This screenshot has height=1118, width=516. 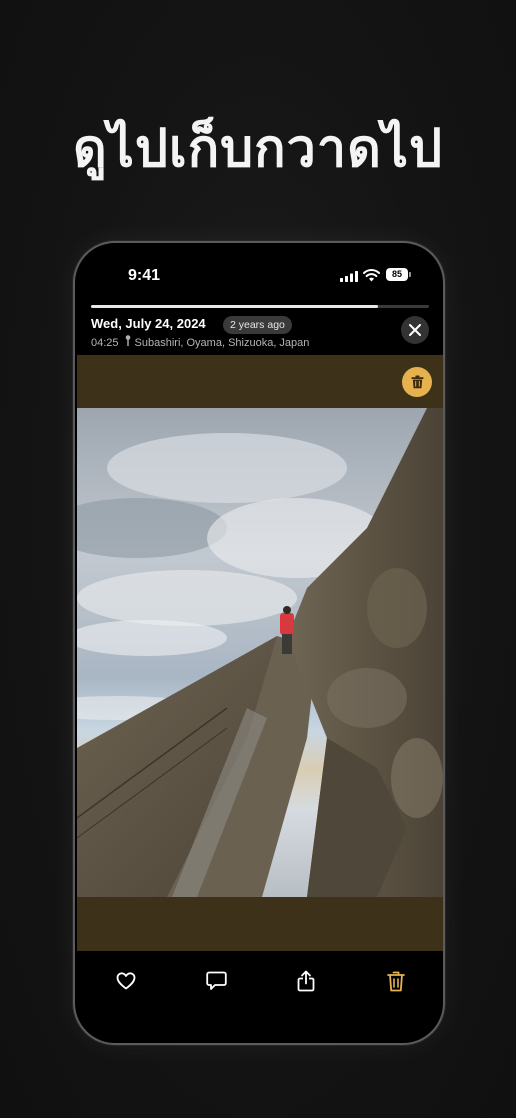 I want to click on close-icon, so click(x=415, y=330).